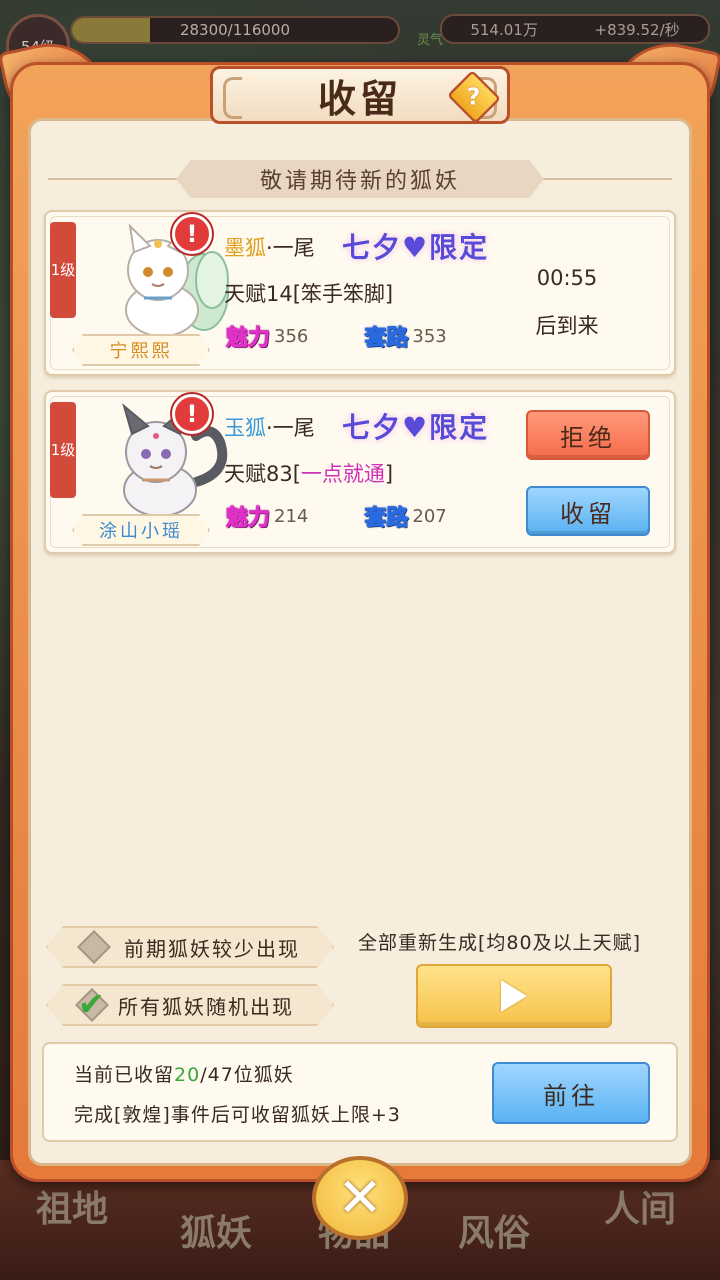  Describe the element at coordinates (588, 435) in the screenshot. I see `reject-button: 拒绝` at that location.